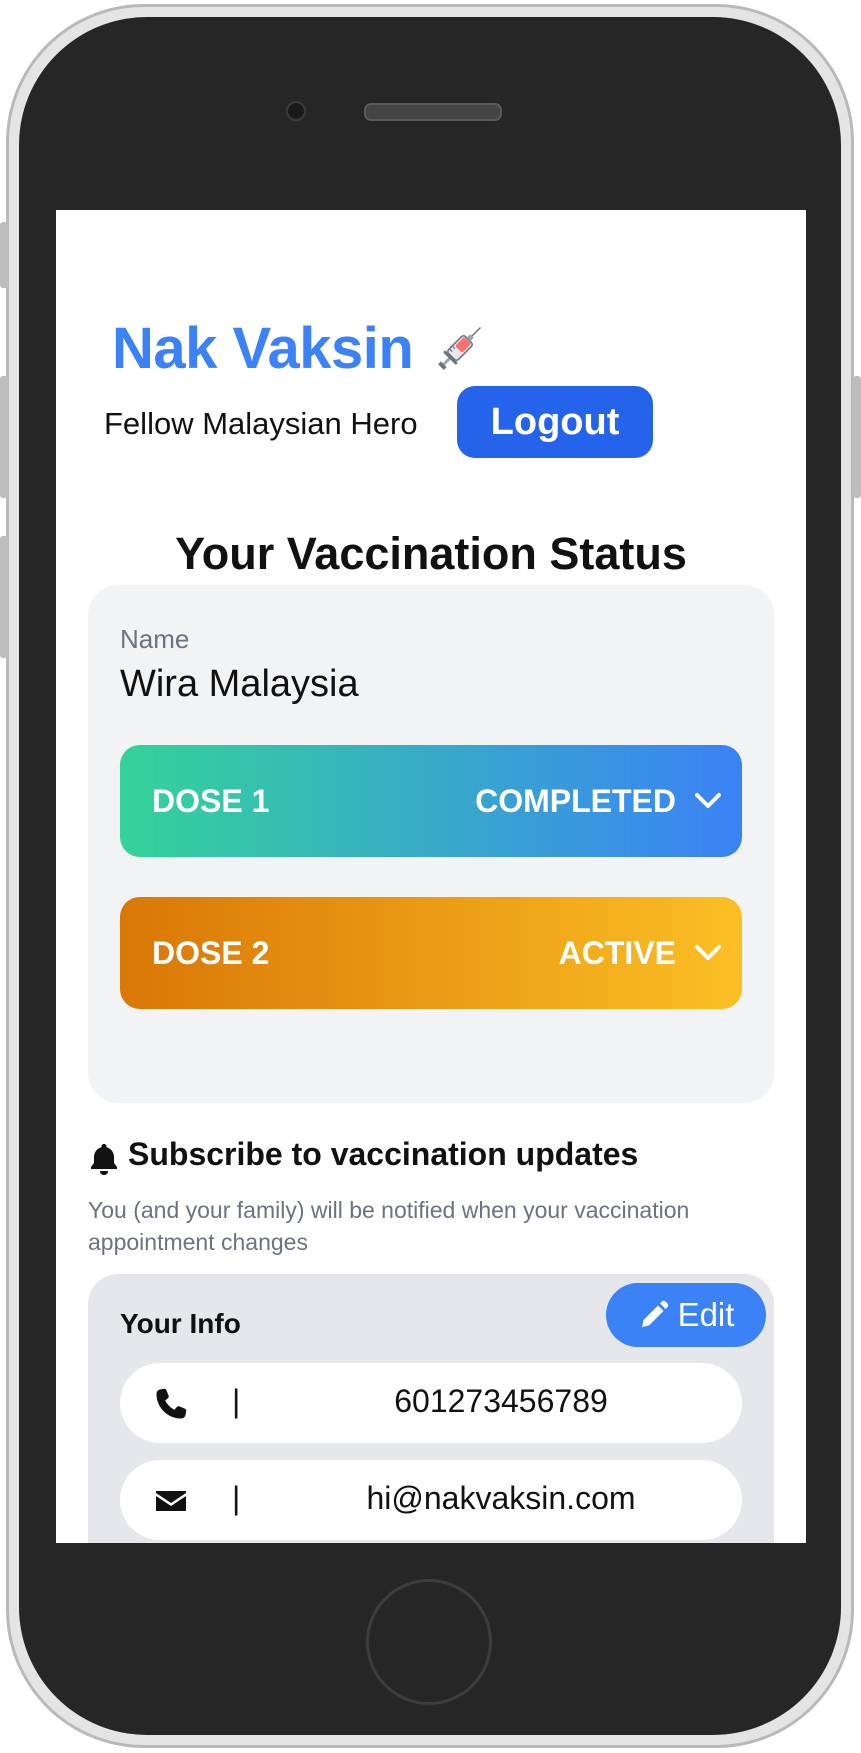  I want to click on app-title: Nak Vaksin, so click(263, 348).